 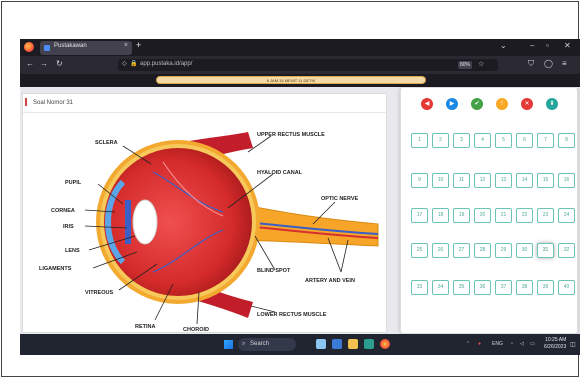 I want to click on tab-title: Pustakawan, so click(x=70, y=46).